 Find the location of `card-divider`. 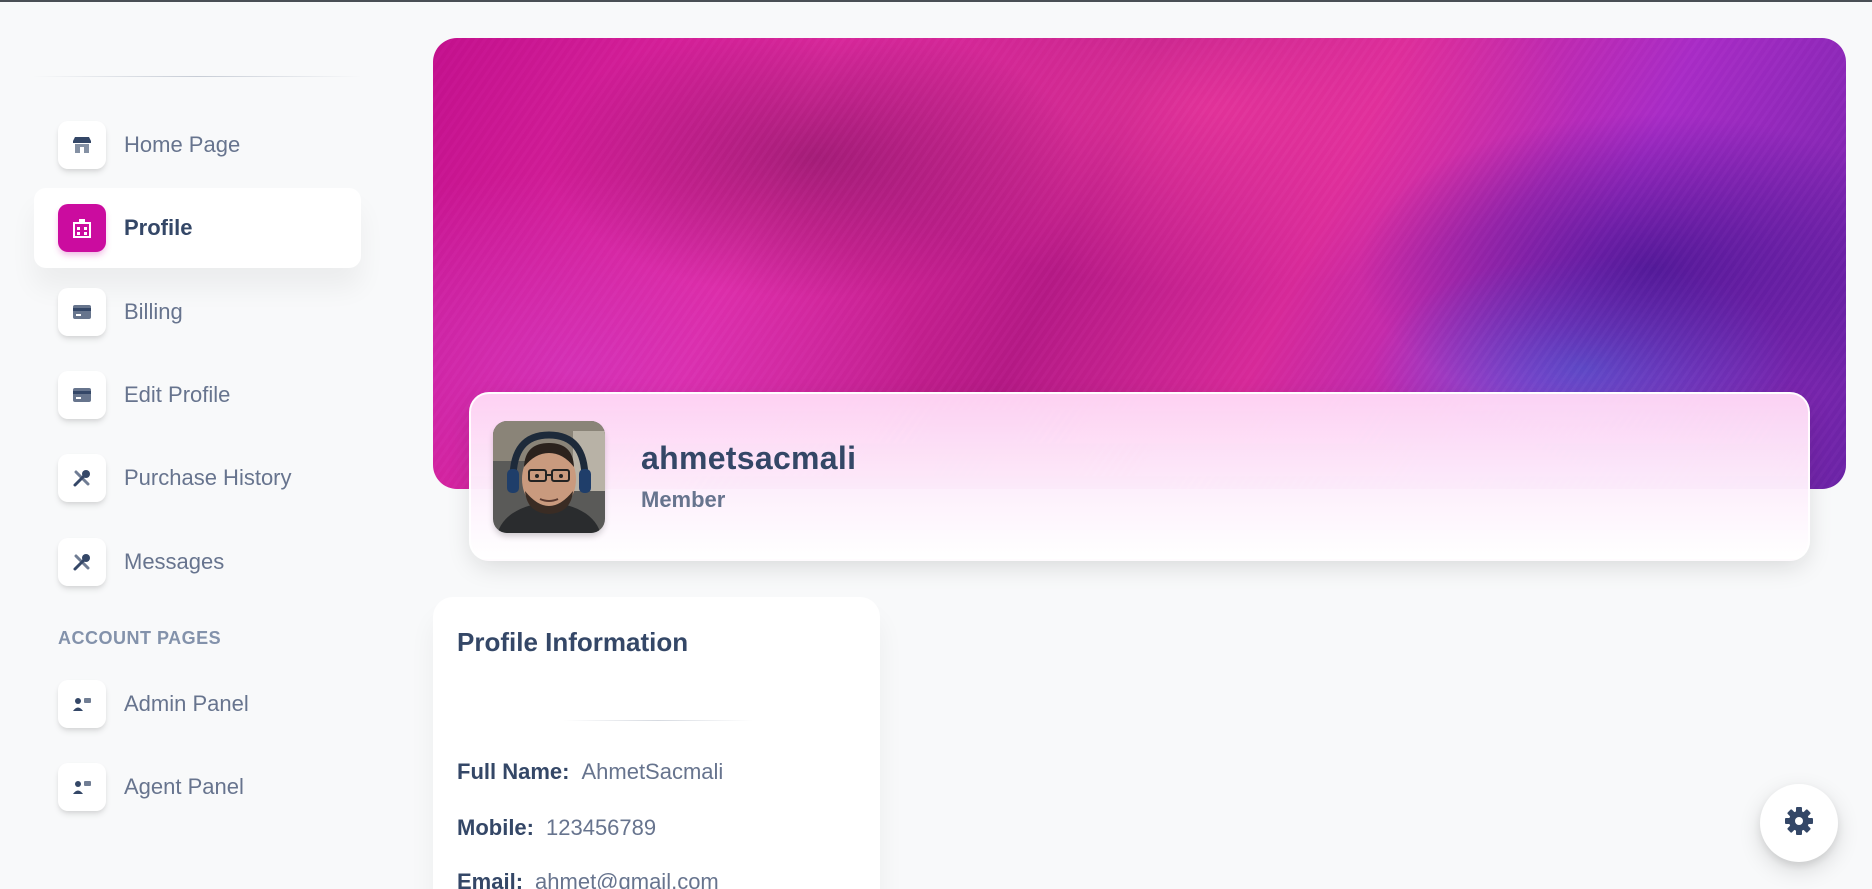

card-divider is located at coordinates (658, 720).